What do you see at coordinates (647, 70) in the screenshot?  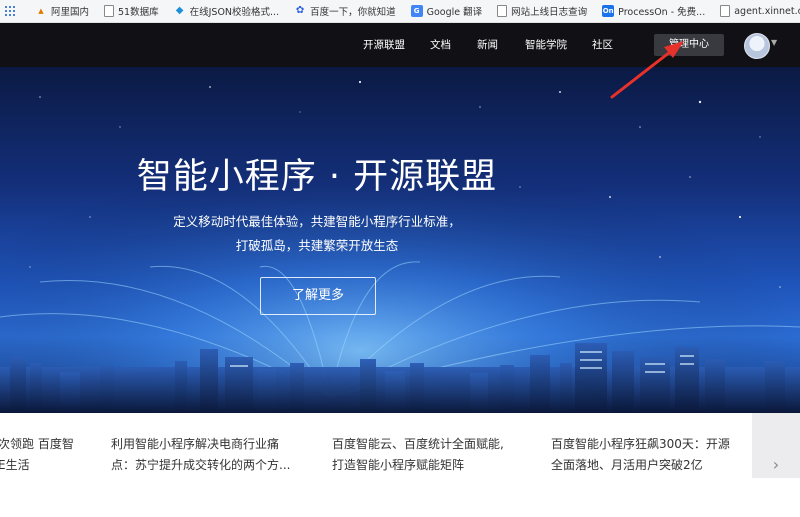 I see `annotation-arrow` at bounding box center [647, 70].